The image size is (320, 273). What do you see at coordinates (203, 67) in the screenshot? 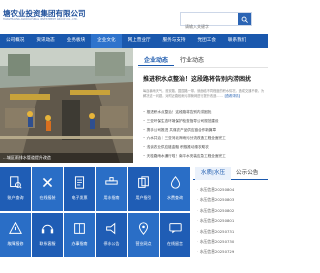
I see `tab-divider` at bounding box center [203, 67].